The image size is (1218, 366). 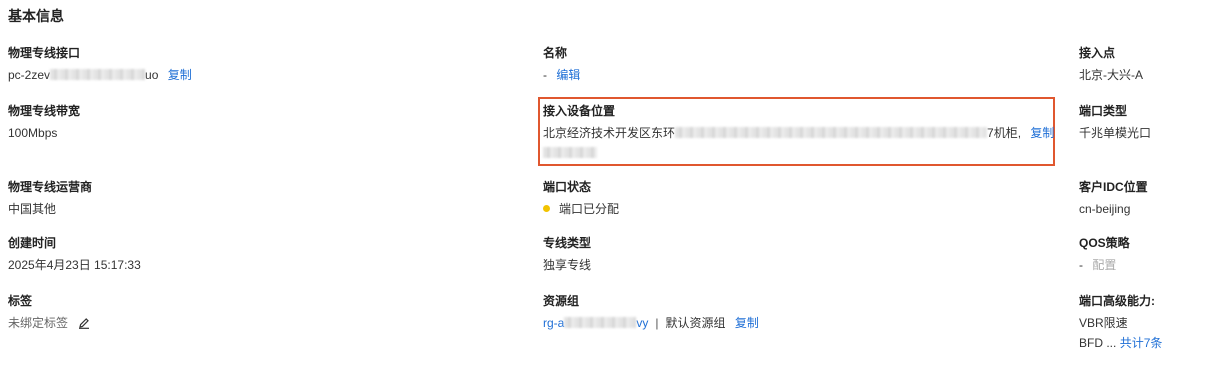 What do you see at coordinates (555, 53) in the screenshot?
I see `name-label: 名称` at bounding box center [555, 53].